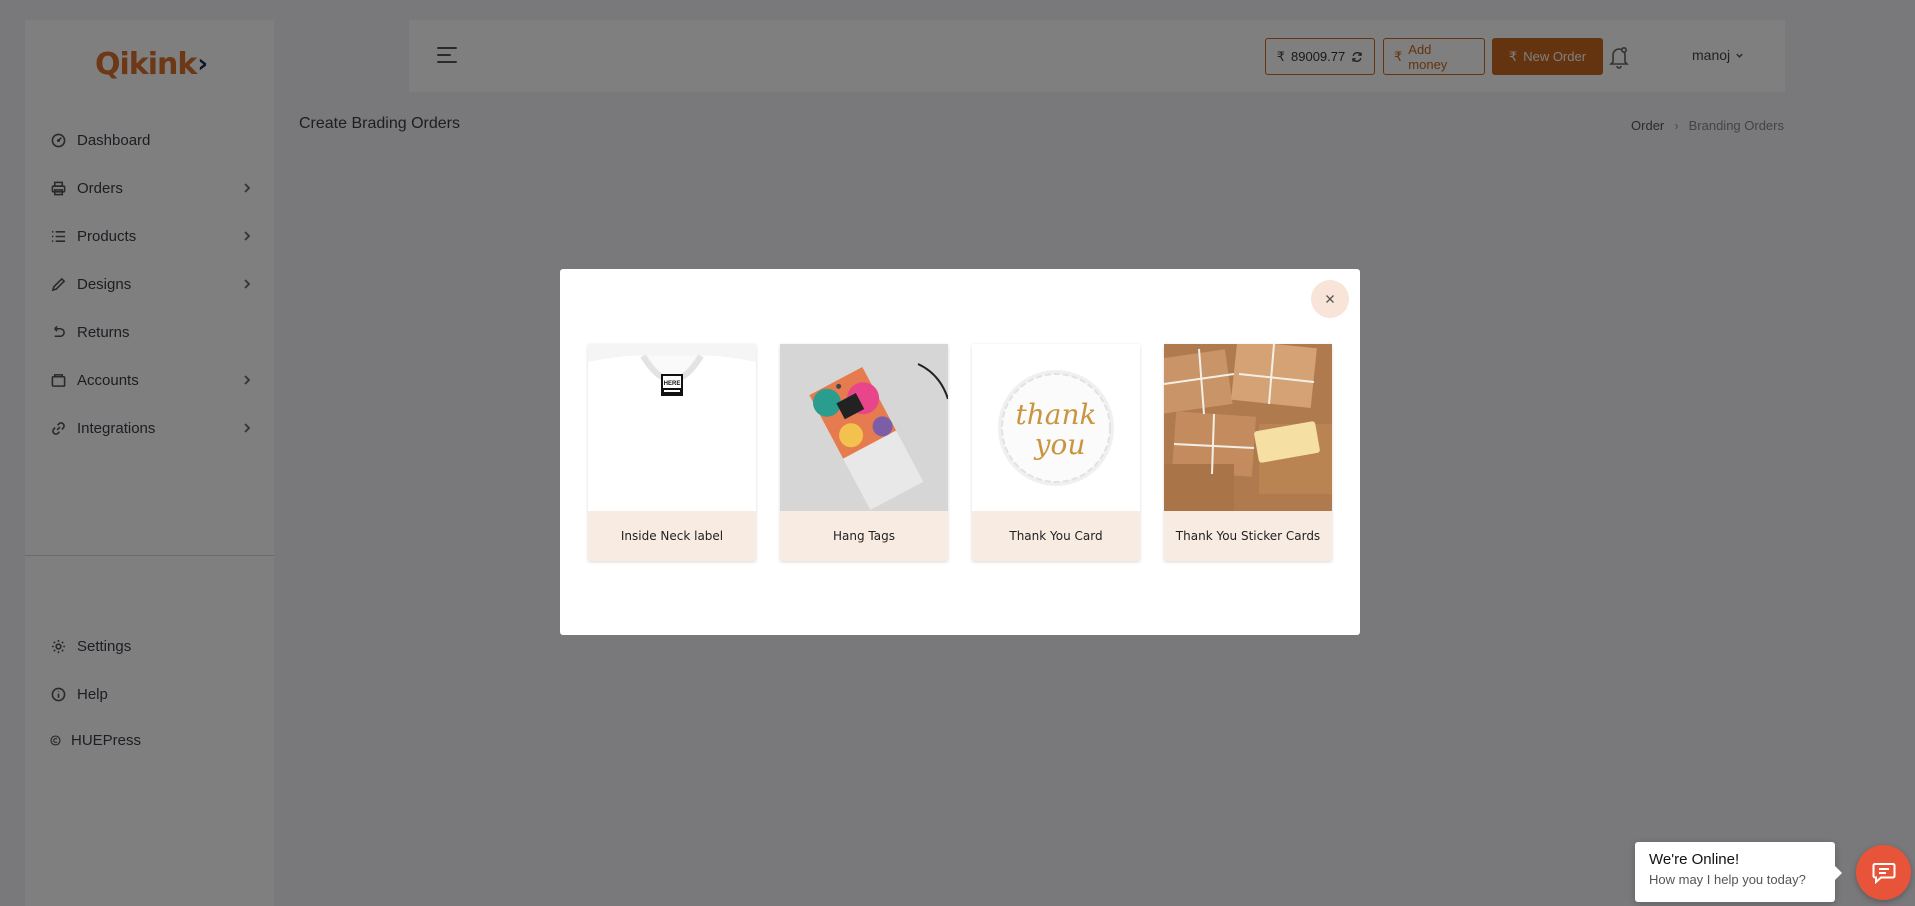 The image size is (1915, 906). I want to click on bubble-tail, so click(1838, 873).